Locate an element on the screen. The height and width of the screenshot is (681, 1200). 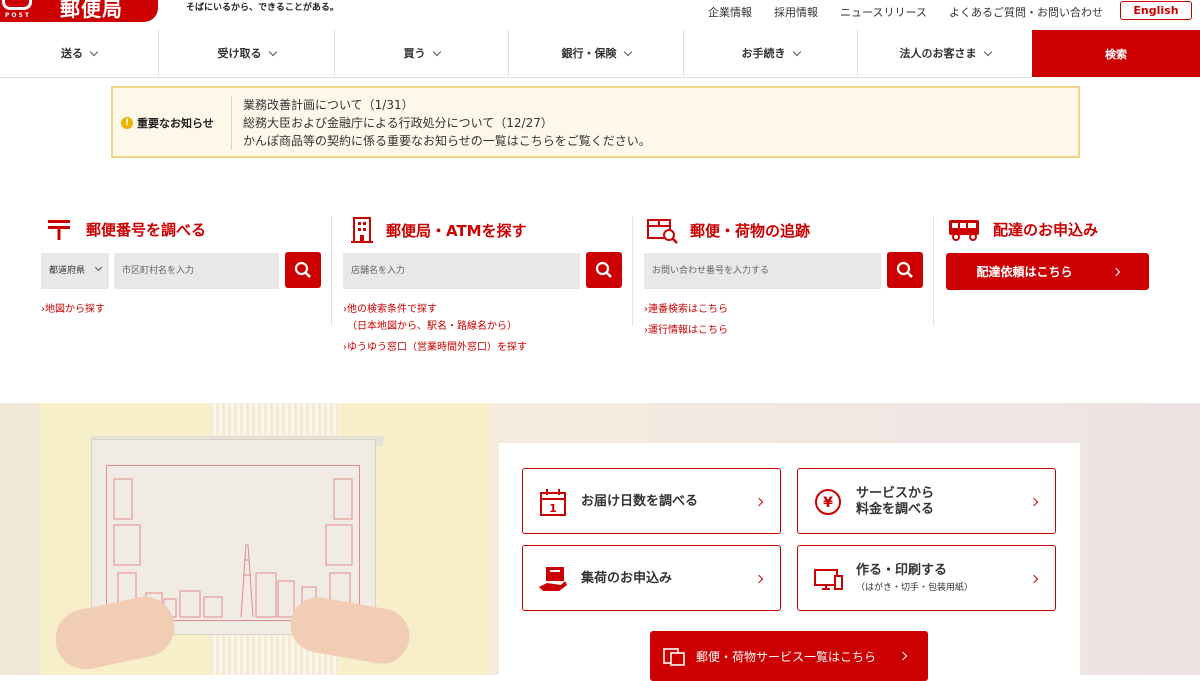
tracking-number-input: お問い合わせ番号を入力する is located at coordinates (762, 271).